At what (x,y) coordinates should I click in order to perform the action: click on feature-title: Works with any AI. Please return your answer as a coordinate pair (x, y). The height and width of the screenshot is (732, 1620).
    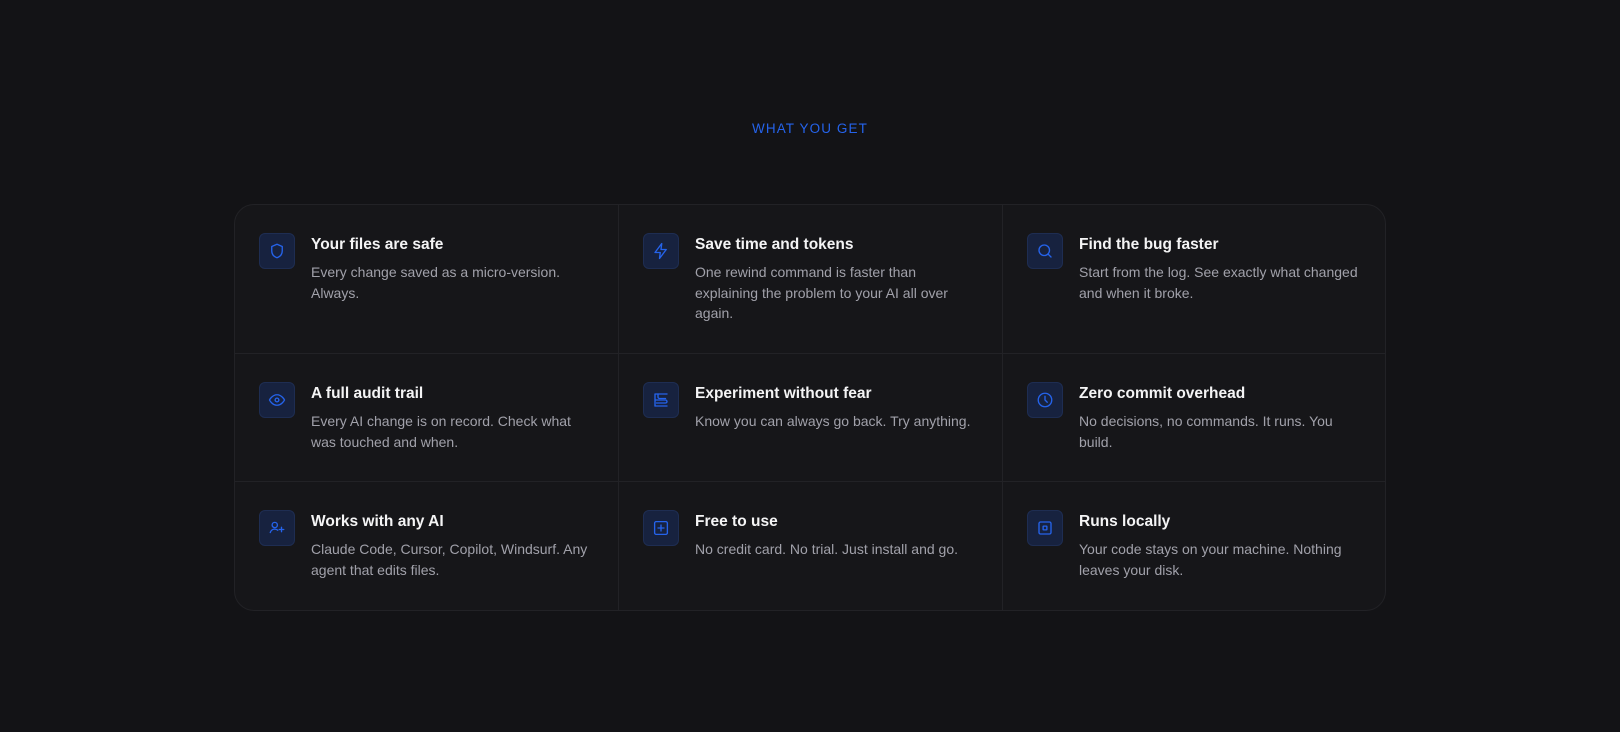
    Looking at the image, I should click on (377, 521).